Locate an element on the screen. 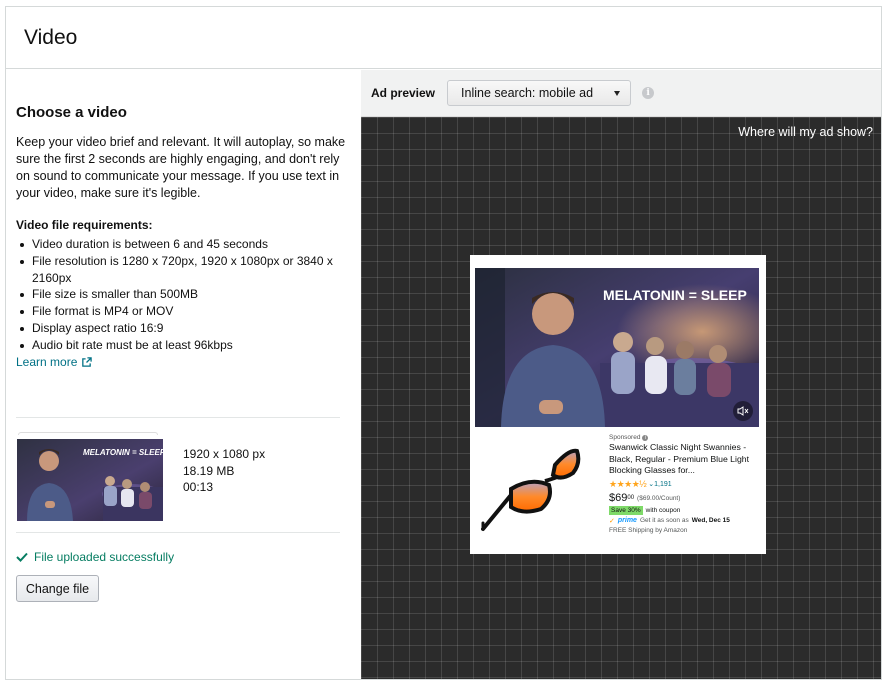  change-file-button: Change file is located at coordinates (57, 588).